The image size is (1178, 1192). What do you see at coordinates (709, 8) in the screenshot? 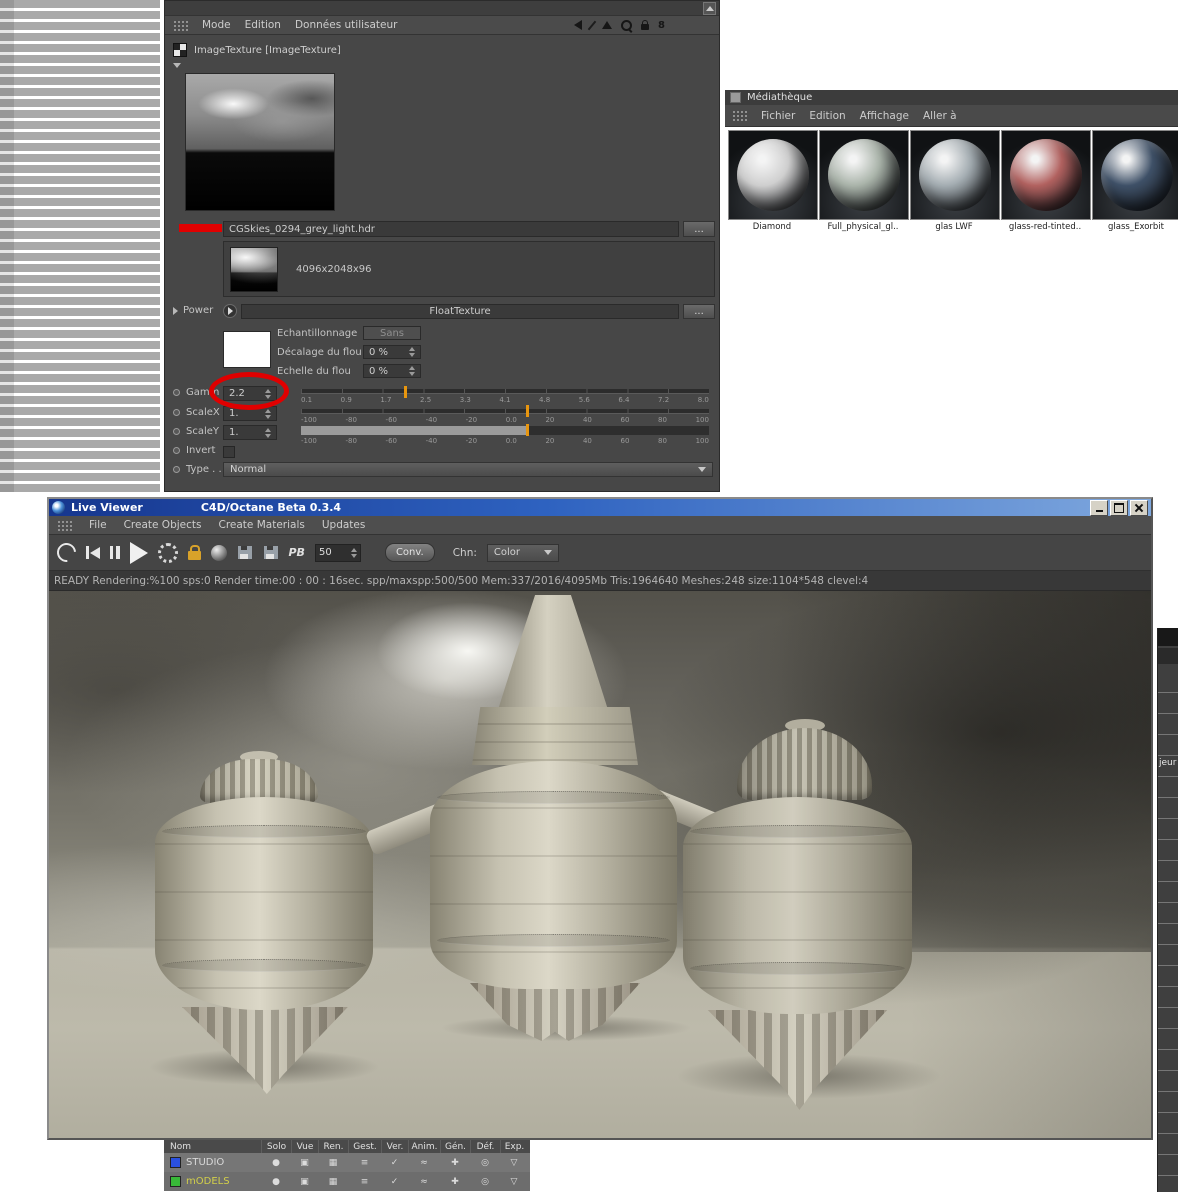
I see `panel-corner-button` at bounding box center [709, 8].